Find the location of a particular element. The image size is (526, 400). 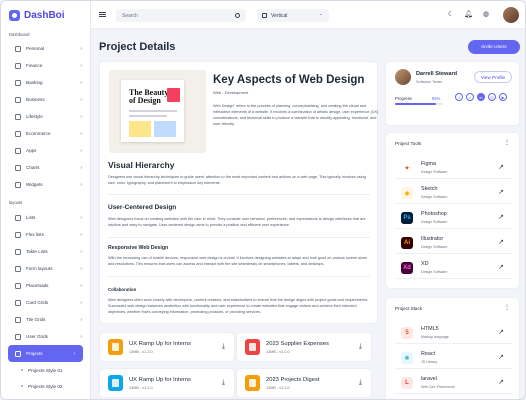

file-icon is located at coordinates (252, 383).